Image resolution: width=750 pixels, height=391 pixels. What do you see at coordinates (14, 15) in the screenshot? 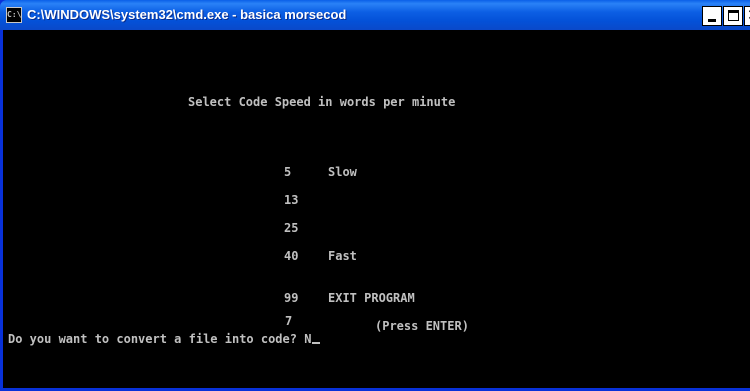
I see `cmd-icon: C:\` at bounding box center [14, 15].